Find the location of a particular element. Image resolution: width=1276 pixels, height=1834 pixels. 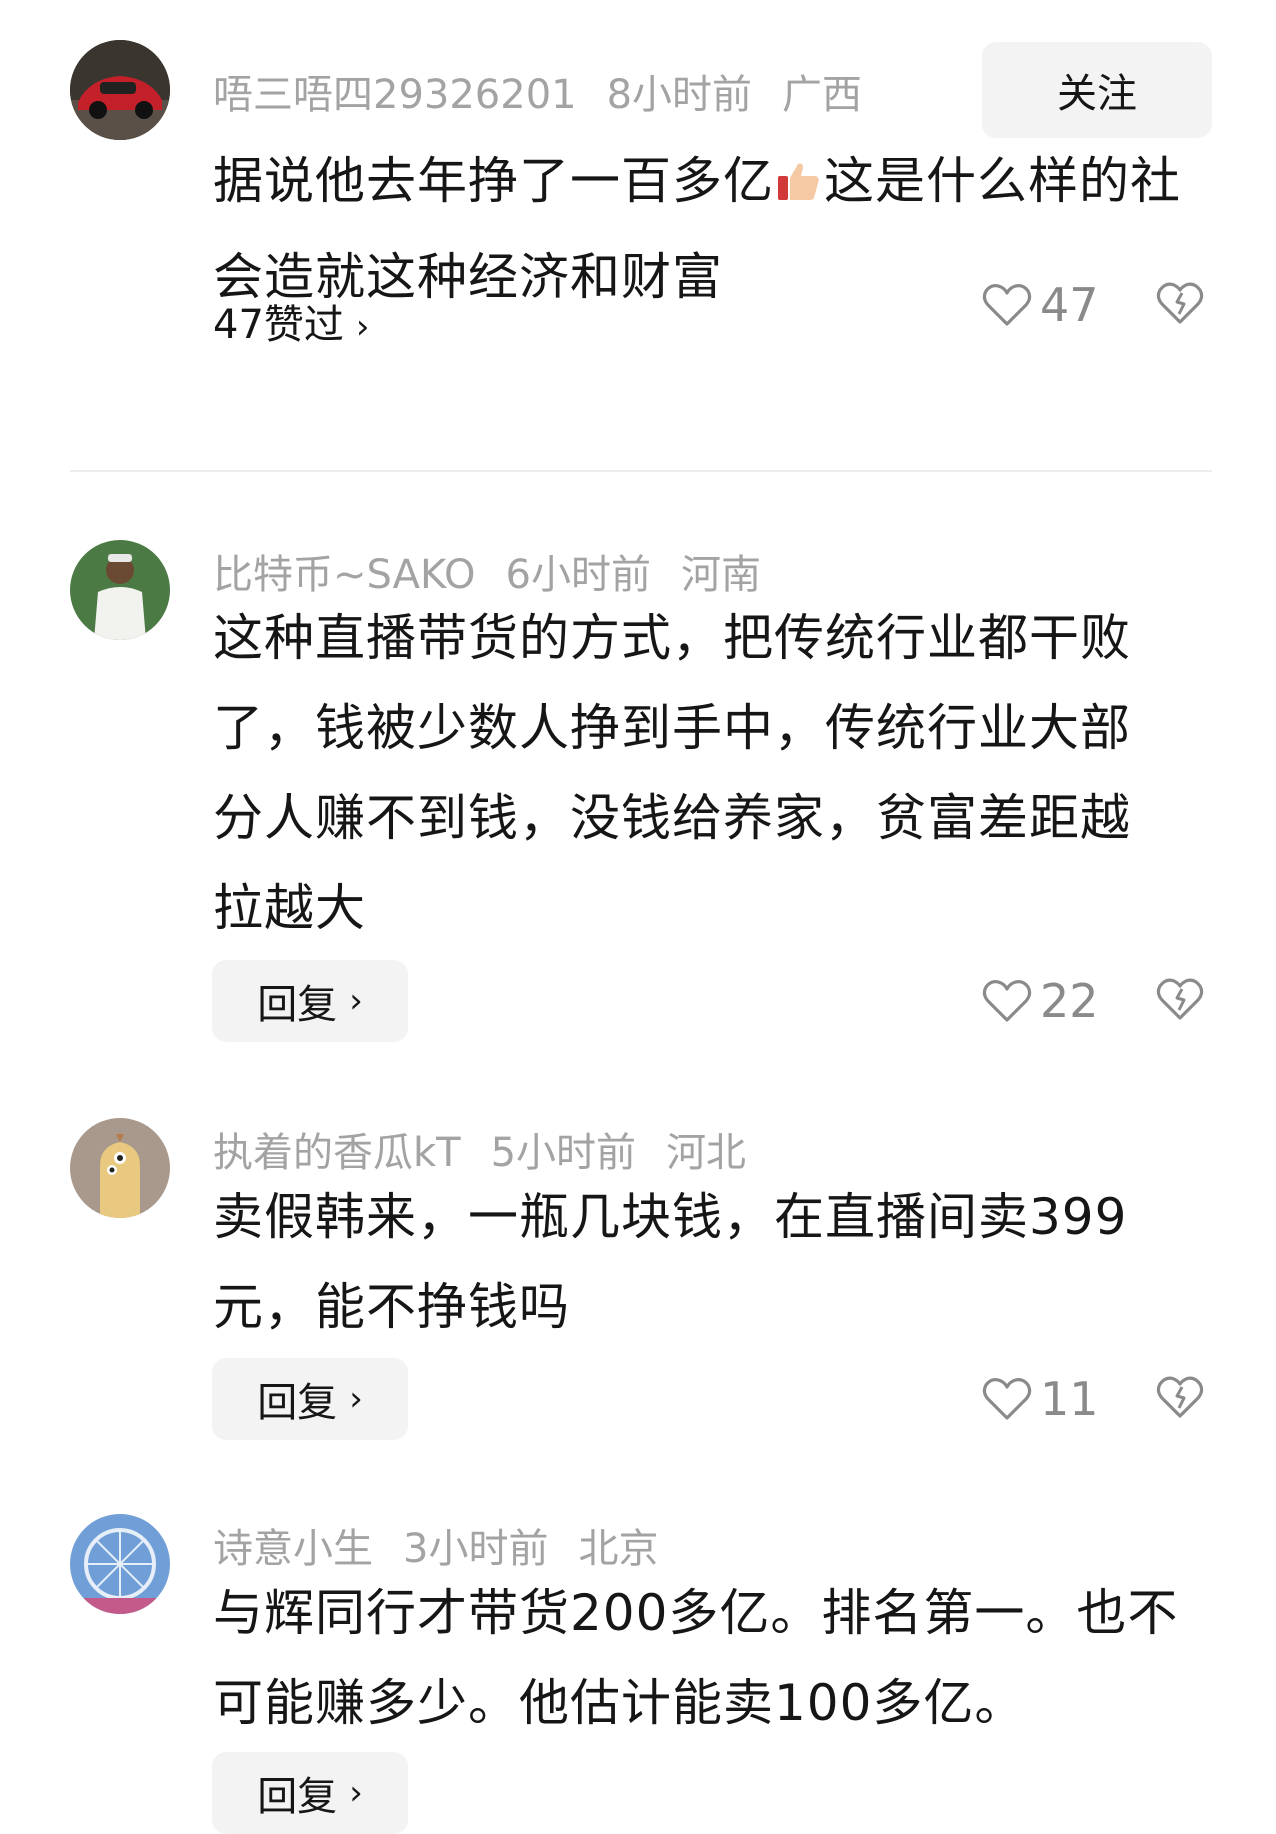

follow-button: 关注 is located at coordinates (1097, 90).